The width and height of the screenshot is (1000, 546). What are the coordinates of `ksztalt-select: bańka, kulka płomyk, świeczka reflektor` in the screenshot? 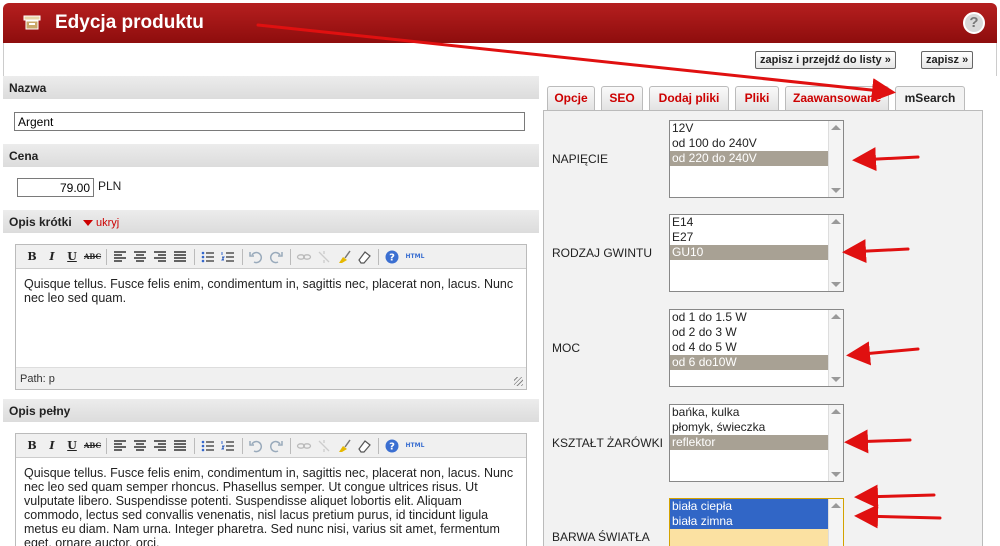 It's located at (756, 443).